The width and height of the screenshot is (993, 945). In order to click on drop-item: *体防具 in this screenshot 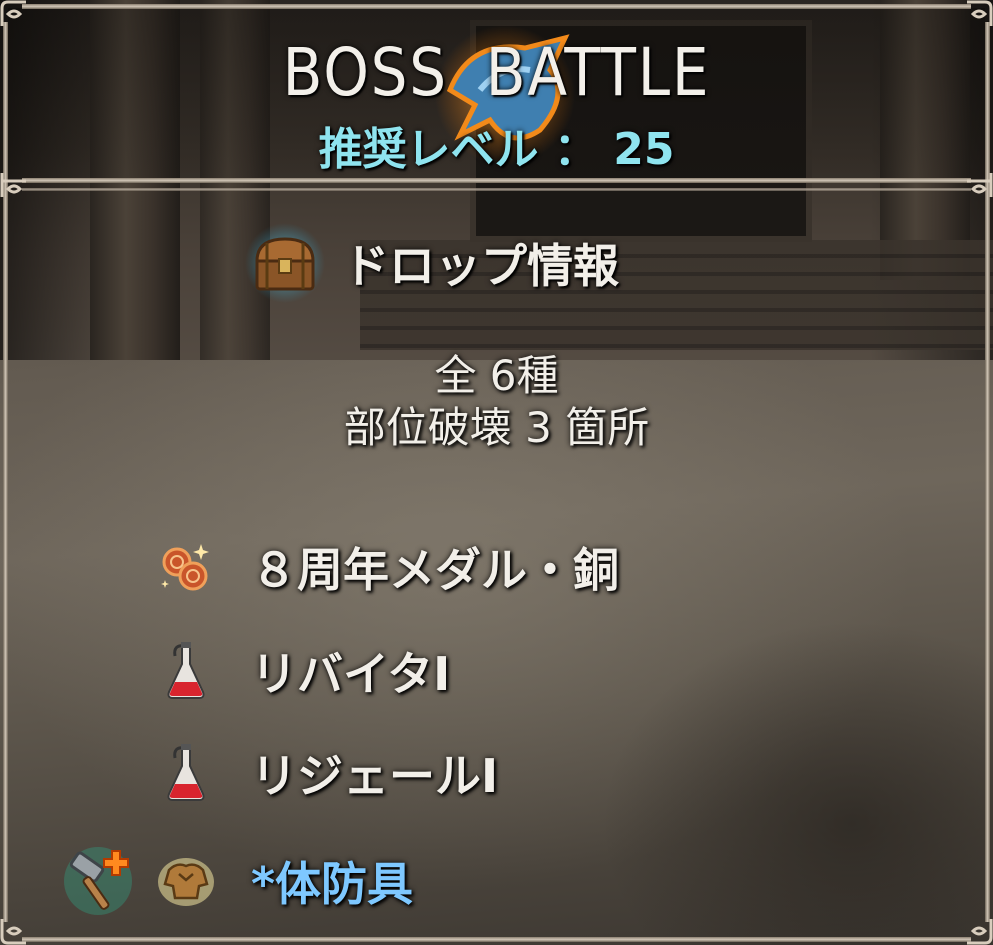, I will do `click(284, 881)`.